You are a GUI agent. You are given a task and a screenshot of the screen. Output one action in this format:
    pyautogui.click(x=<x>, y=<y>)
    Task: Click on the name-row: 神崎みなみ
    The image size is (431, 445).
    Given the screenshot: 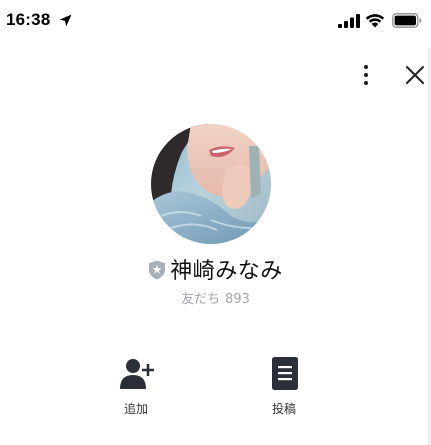 What is the action you would take?
    pyautogui.click(x=215, y=269)
    